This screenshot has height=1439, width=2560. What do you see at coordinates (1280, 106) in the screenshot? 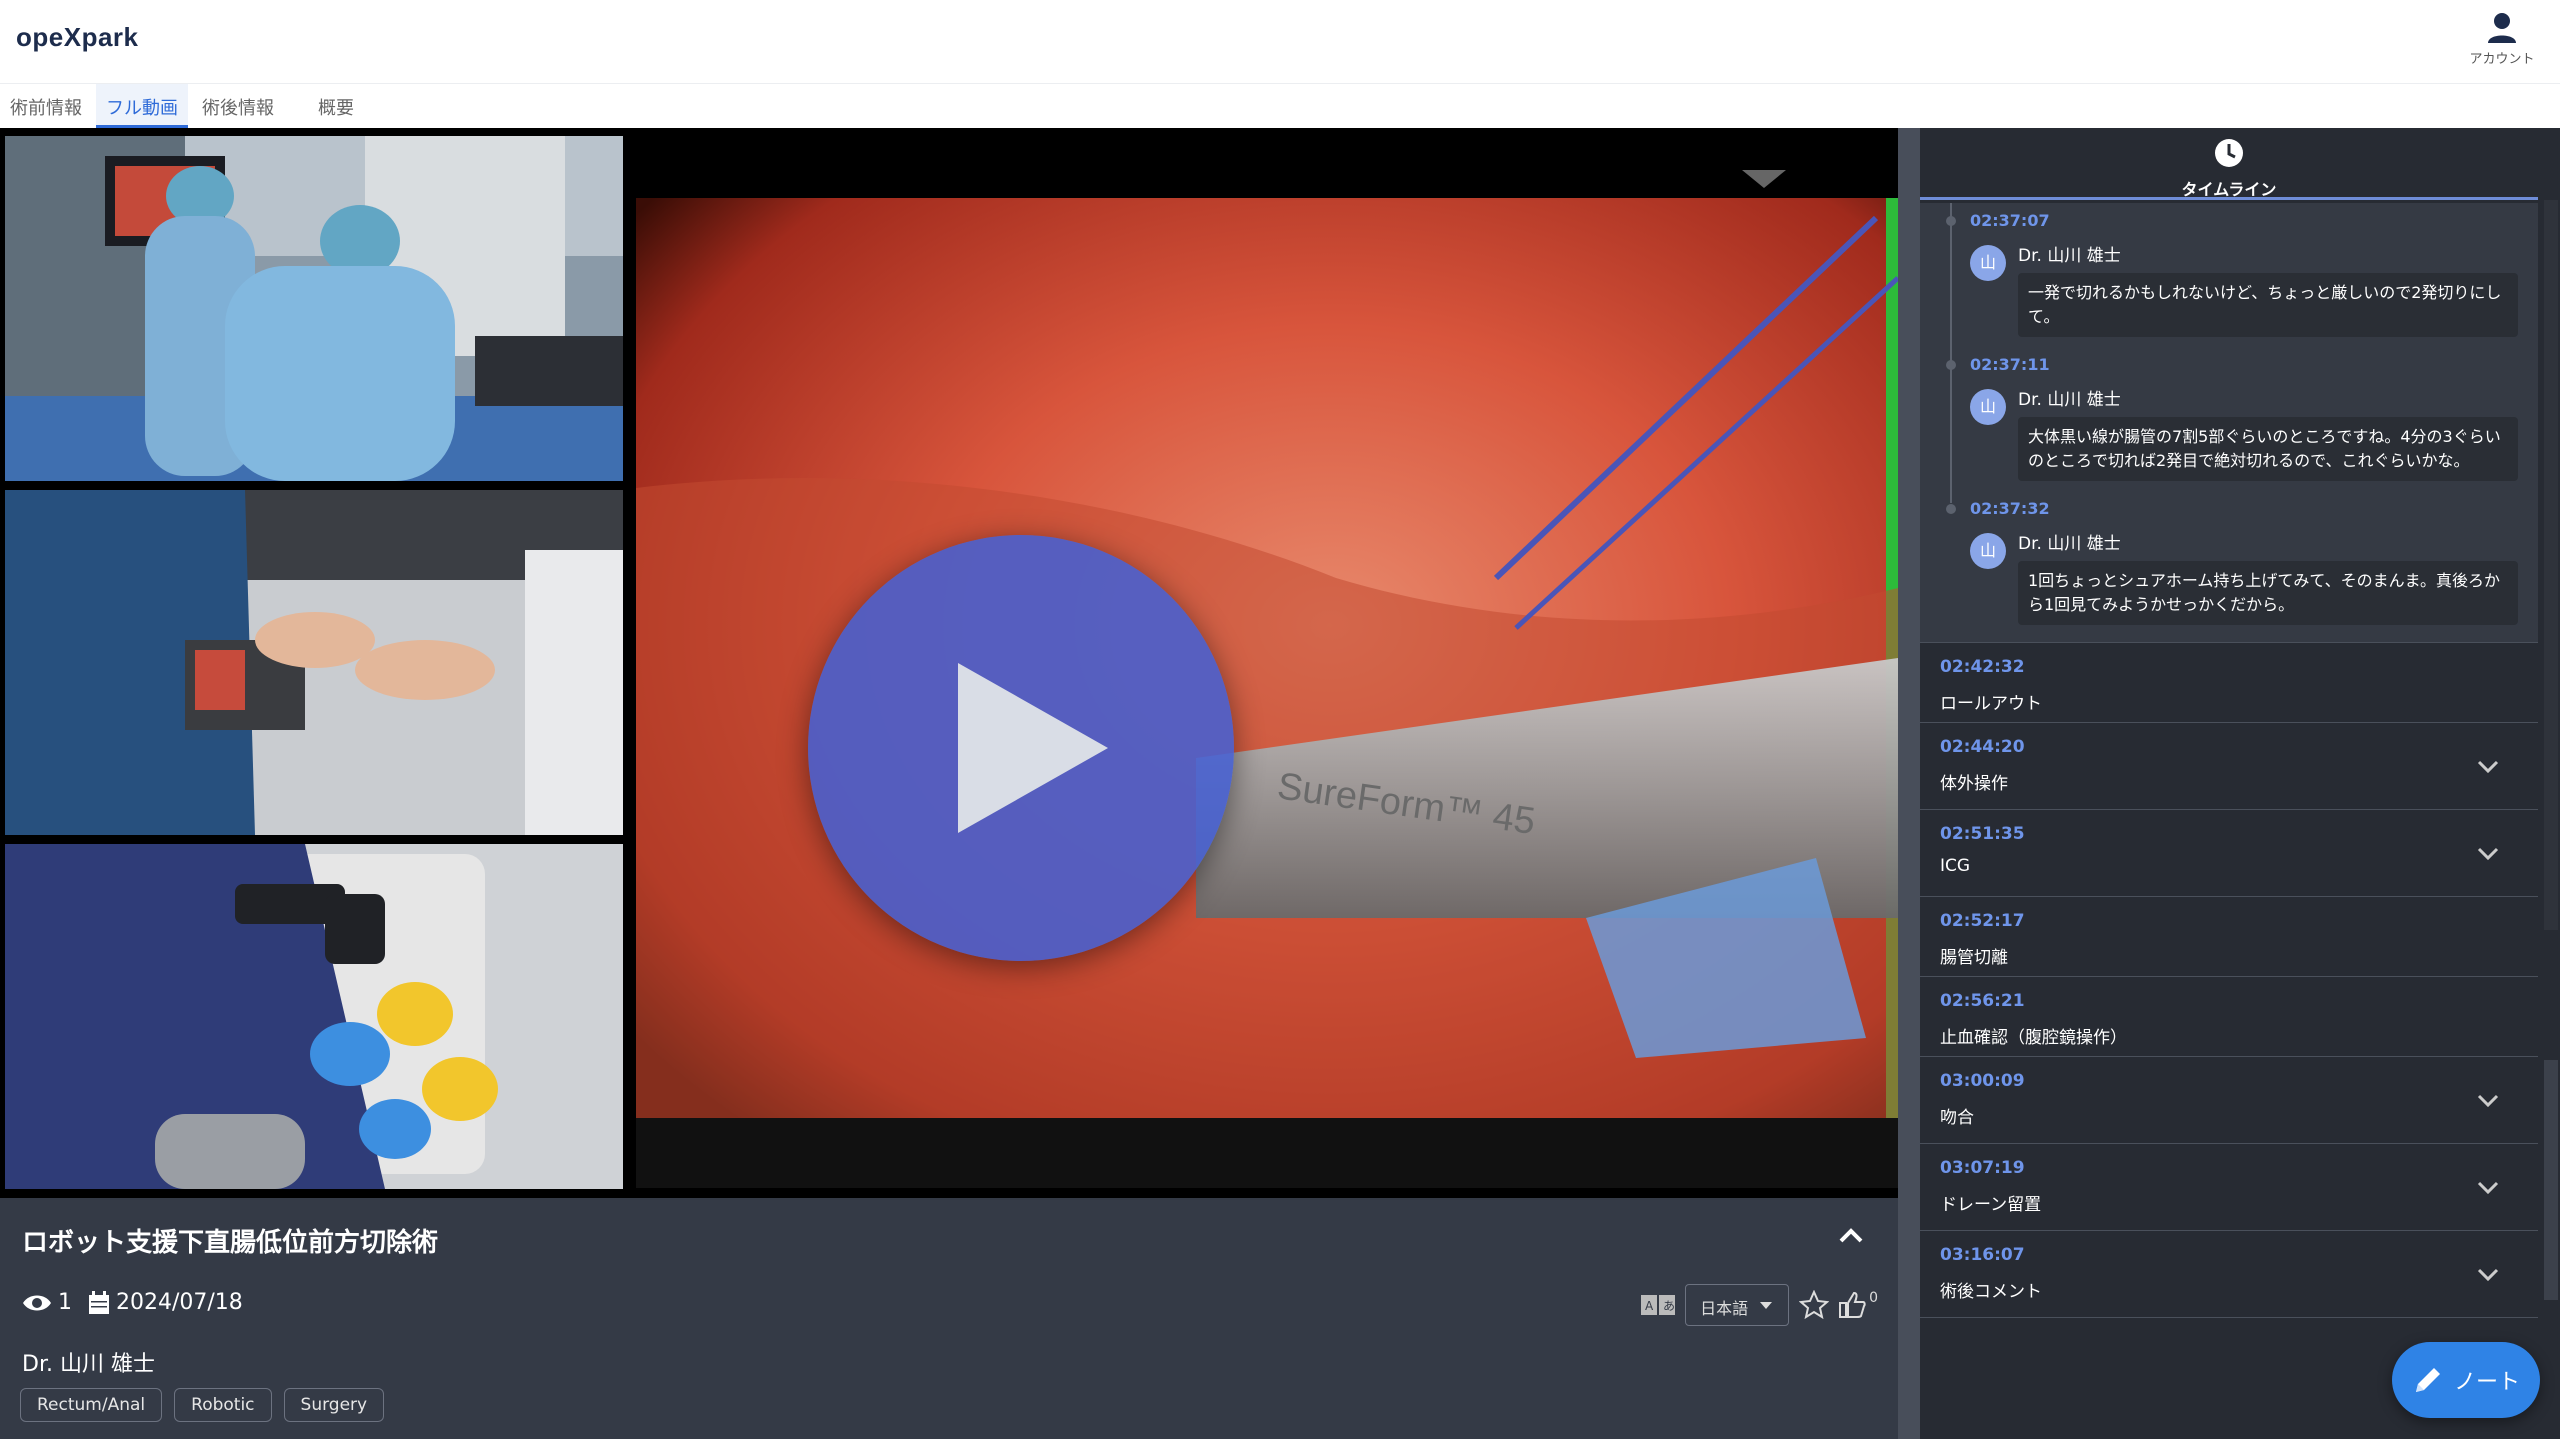
I see `tab-bar: 術前情報 フル動画 術後情報 概要` at bounding box center [1280, 106].